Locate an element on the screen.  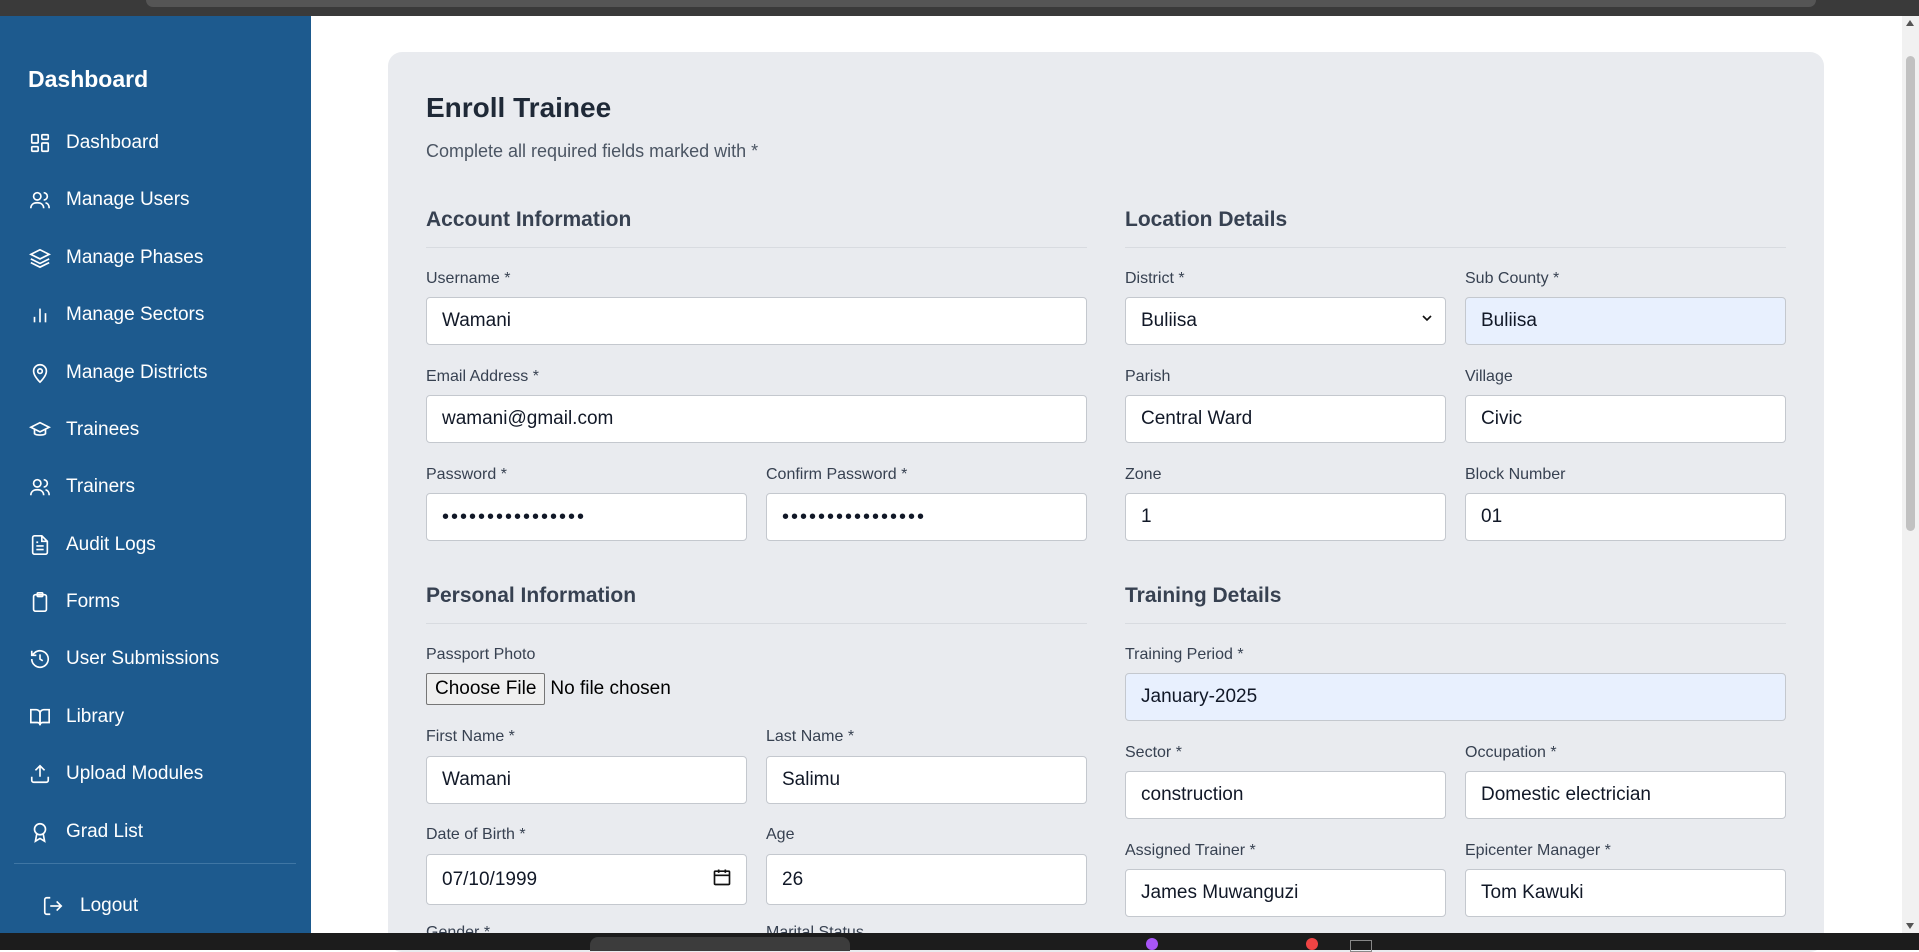
sidebar-item-audit-logs: Audit Logs is located at coordinates (92, 545).